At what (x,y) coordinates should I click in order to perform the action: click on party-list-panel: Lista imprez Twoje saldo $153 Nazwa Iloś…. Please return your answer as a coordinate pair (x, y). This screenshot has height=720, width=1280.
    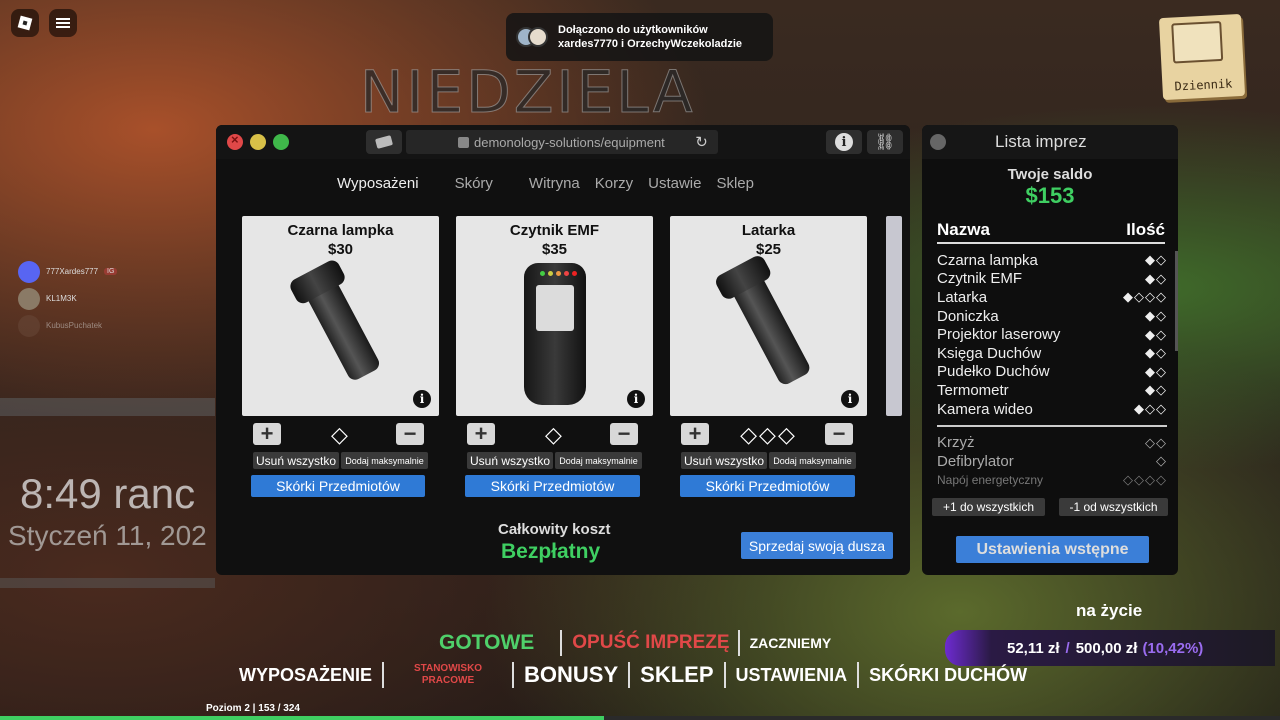
    Looking at the image, I should click on (1050, 350).